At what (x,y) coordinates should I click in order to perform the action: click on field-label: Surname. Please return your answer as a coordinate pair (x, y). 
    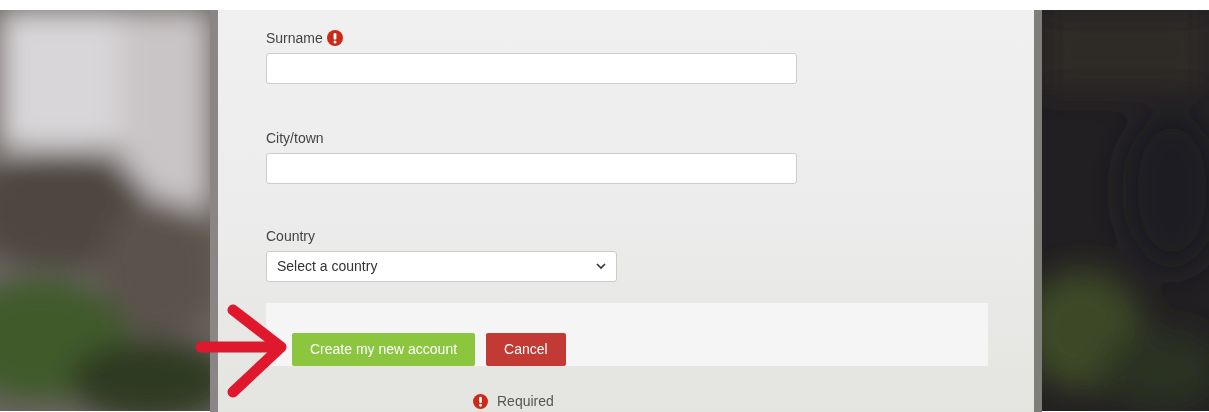
    Looking at the image, I should click on (294, 38).